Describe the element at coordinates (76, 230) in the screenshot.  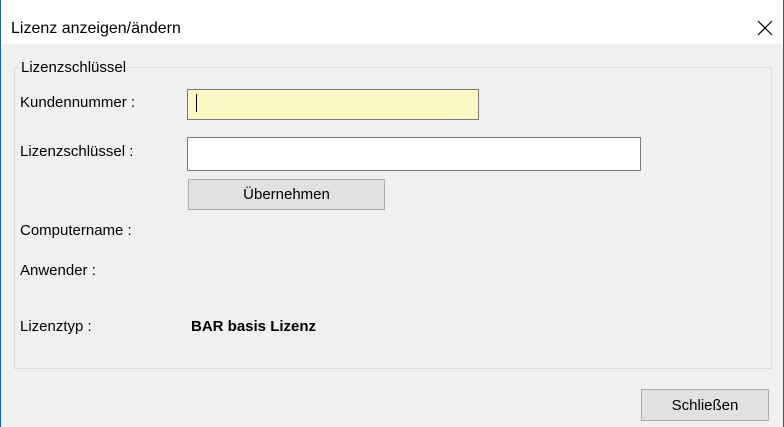
I see `computername-label: Computername :` at that location.